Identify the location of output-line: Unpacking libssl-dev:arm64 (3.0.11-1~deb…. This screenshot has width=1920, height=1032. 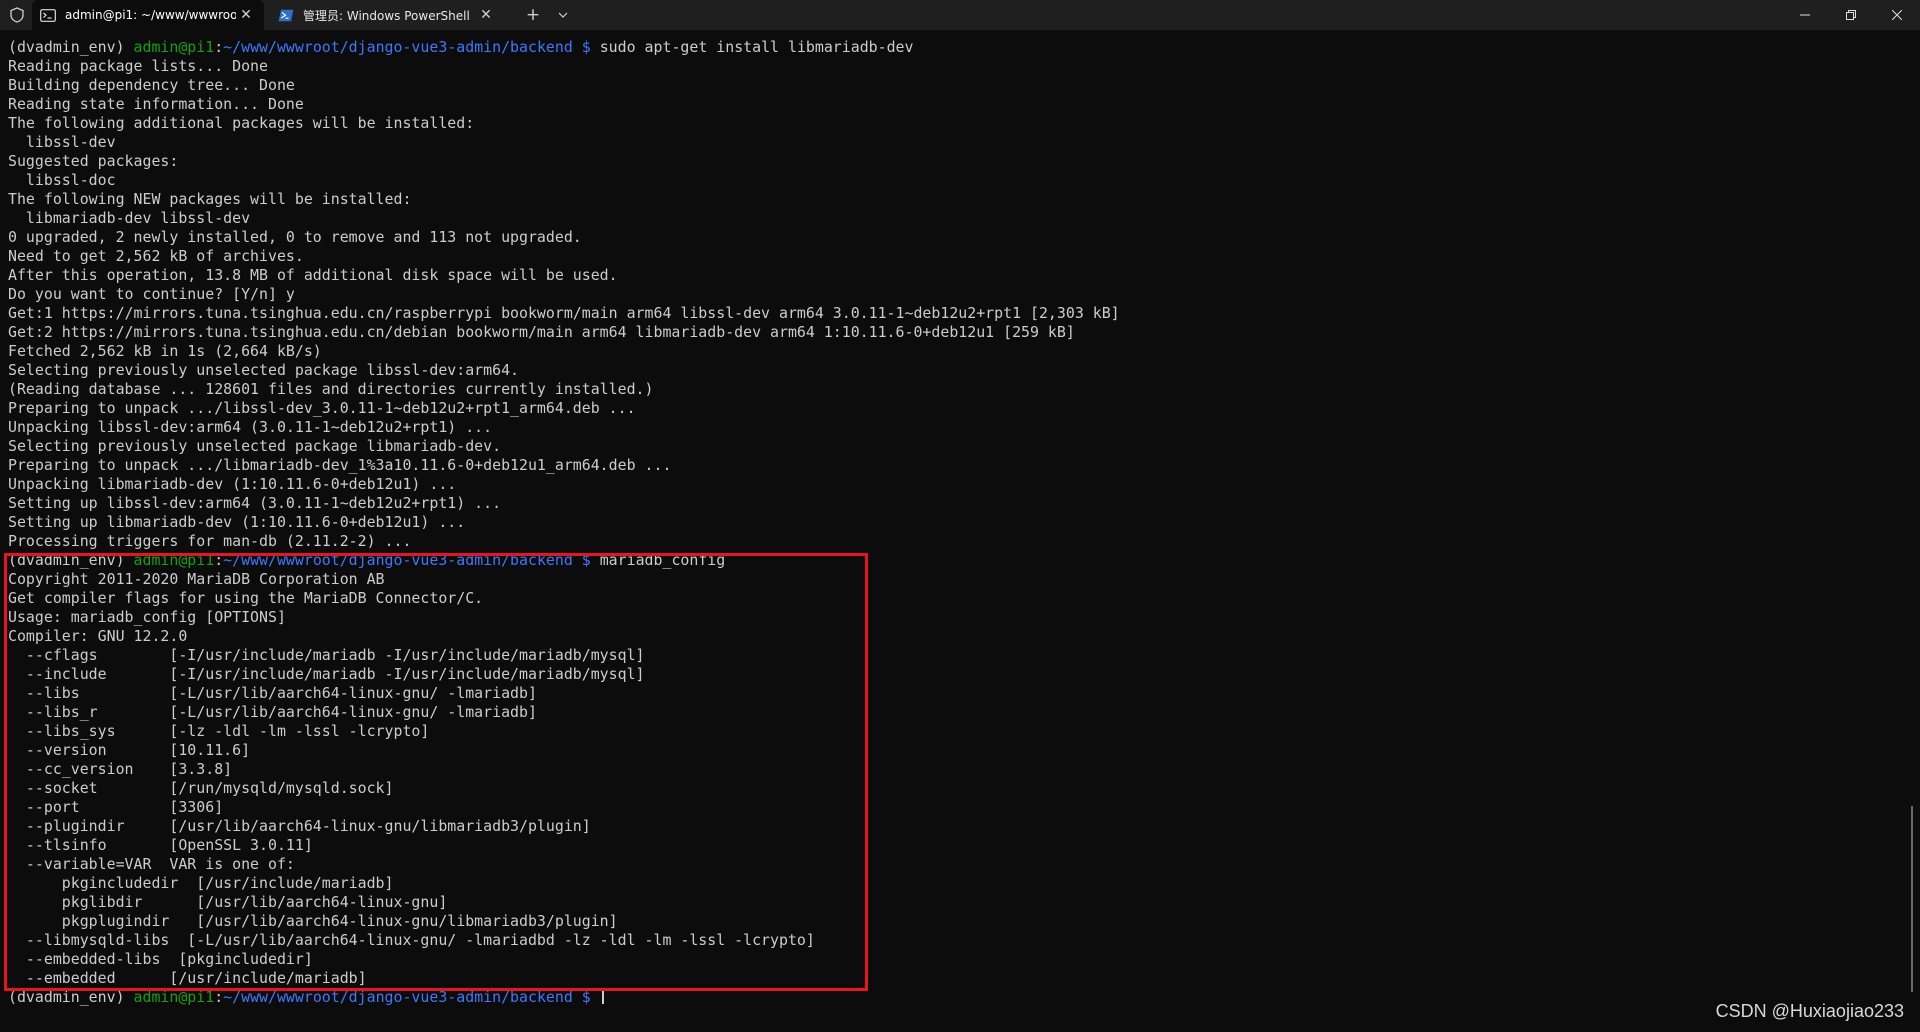
(250, 427).